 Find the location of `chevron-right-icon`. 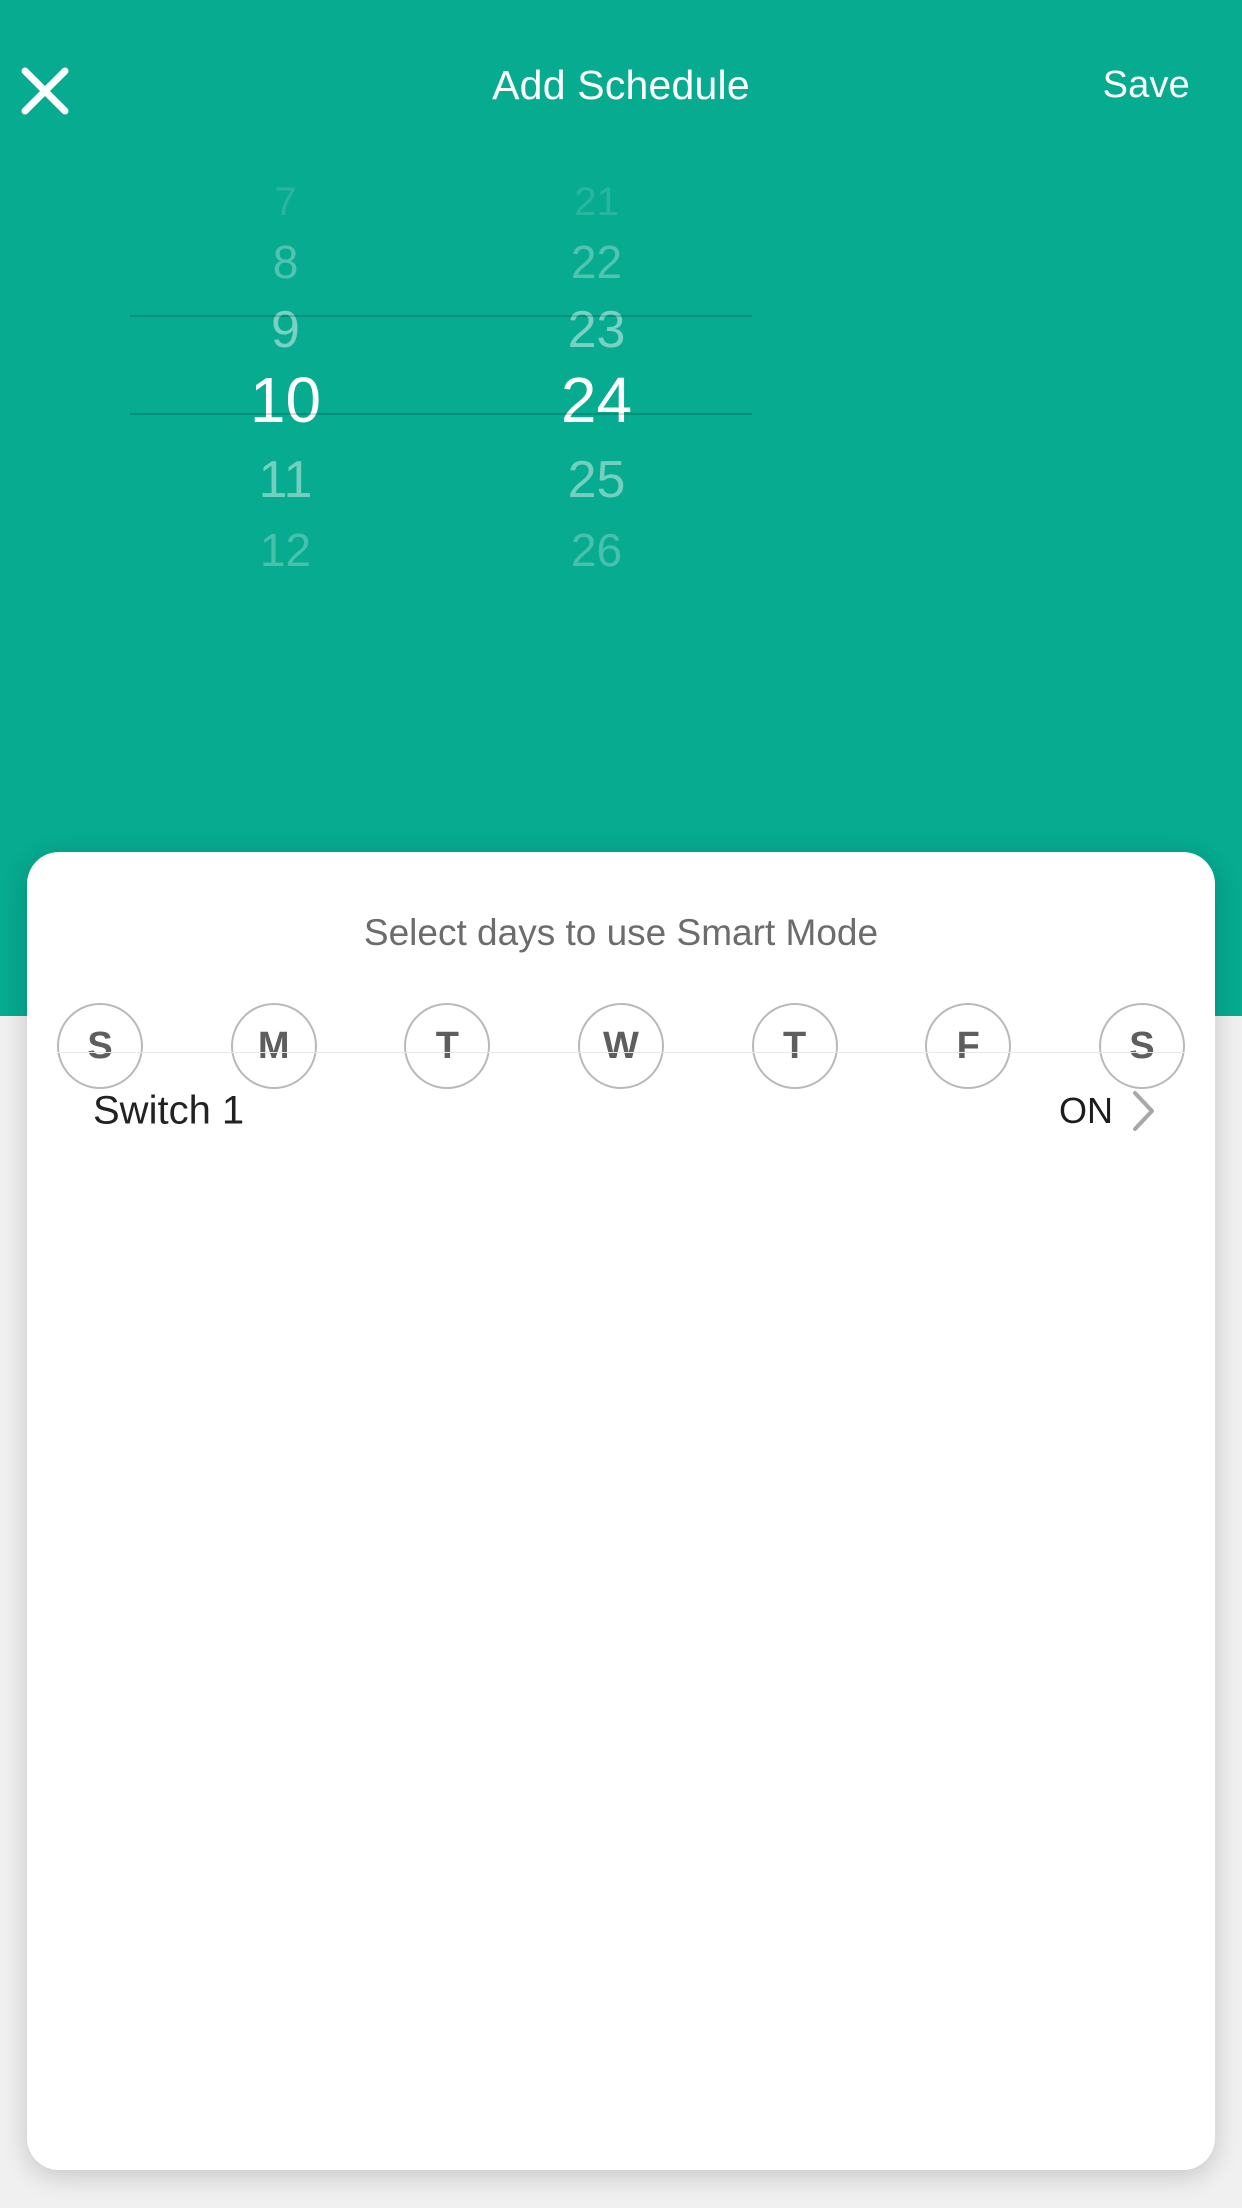

chevron-right-icon is located at coordinates (1144, 1111).